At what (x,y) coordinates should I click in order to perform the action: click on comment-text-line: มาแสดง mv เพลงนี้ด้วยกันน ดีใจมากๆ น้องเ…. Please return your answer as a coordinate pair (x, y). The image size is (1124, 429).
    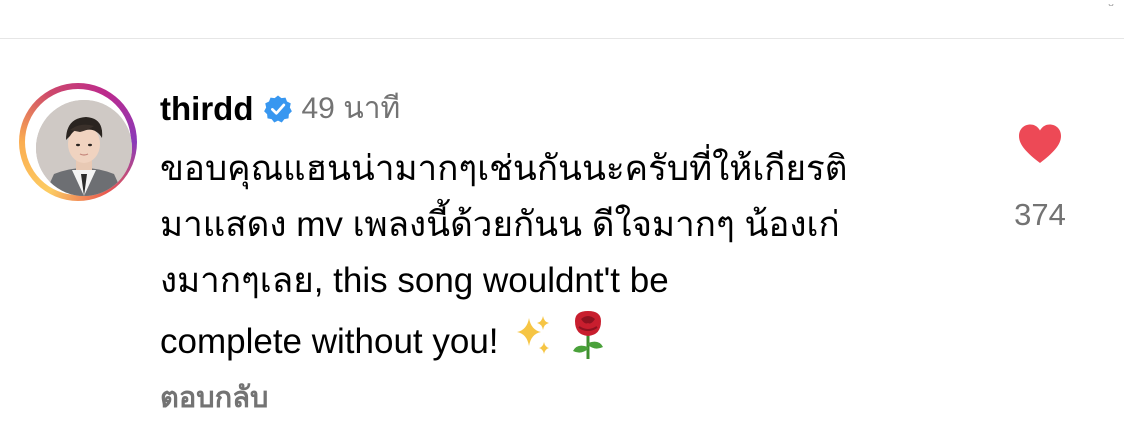
    Looking at the image, I should click on (500, 224).